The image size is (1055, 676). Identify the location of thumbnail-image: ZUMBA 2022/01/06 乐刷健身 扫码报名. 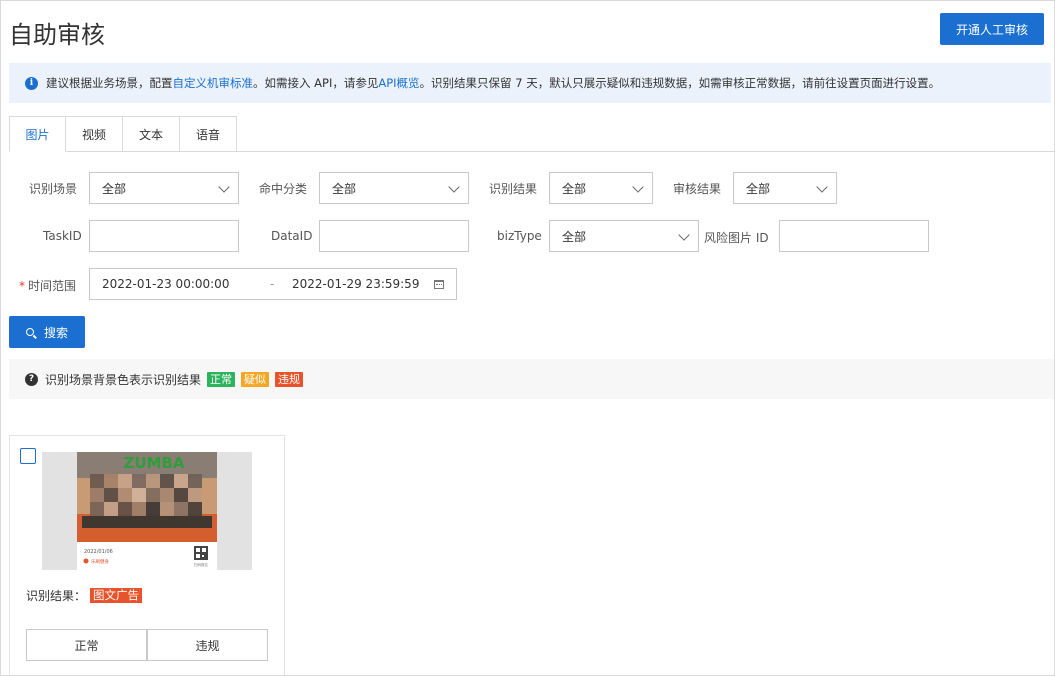
(147, 511).